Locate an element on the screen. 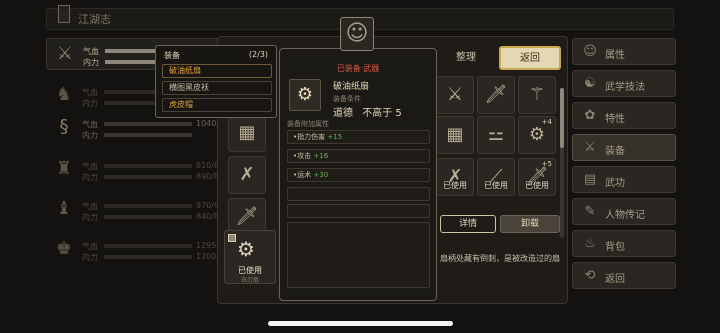  menu-martial-arts: ☯ 武学技法 is located at coordinates (624, 83).